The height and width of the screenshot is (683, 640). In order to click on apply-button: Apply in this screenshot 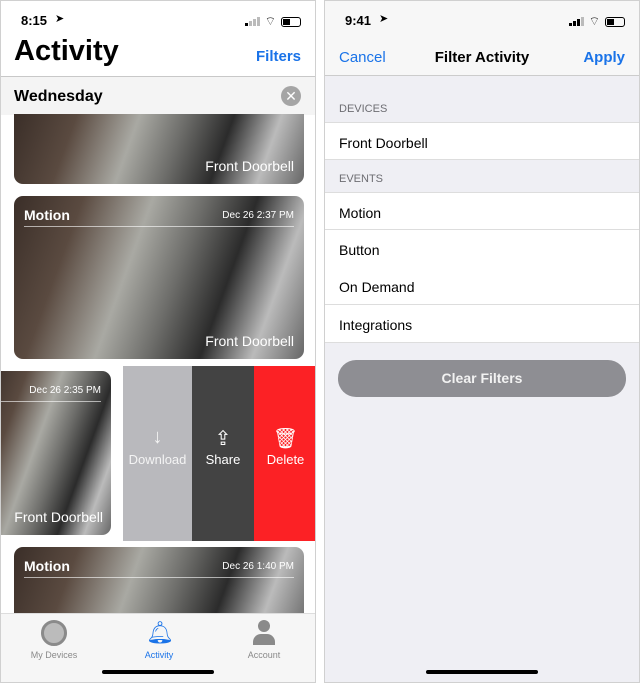, I will do `click(604, 57)`.